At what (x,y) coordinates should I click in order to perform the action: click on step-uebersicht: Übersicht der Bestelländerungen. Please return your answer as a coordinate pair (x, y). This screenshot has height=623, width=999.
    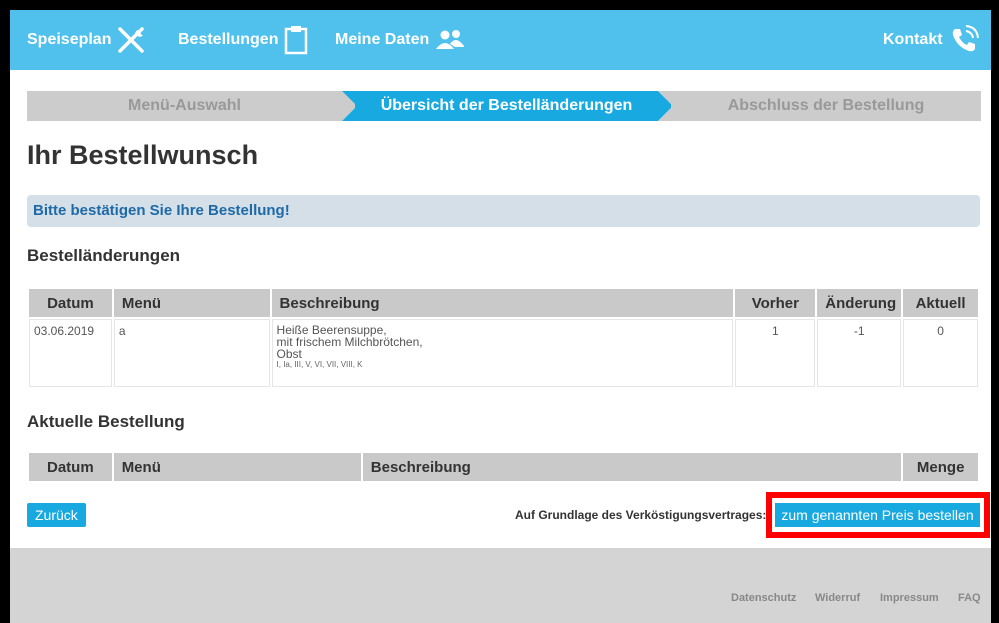
    Looking at the image, I should click on (506, 106).